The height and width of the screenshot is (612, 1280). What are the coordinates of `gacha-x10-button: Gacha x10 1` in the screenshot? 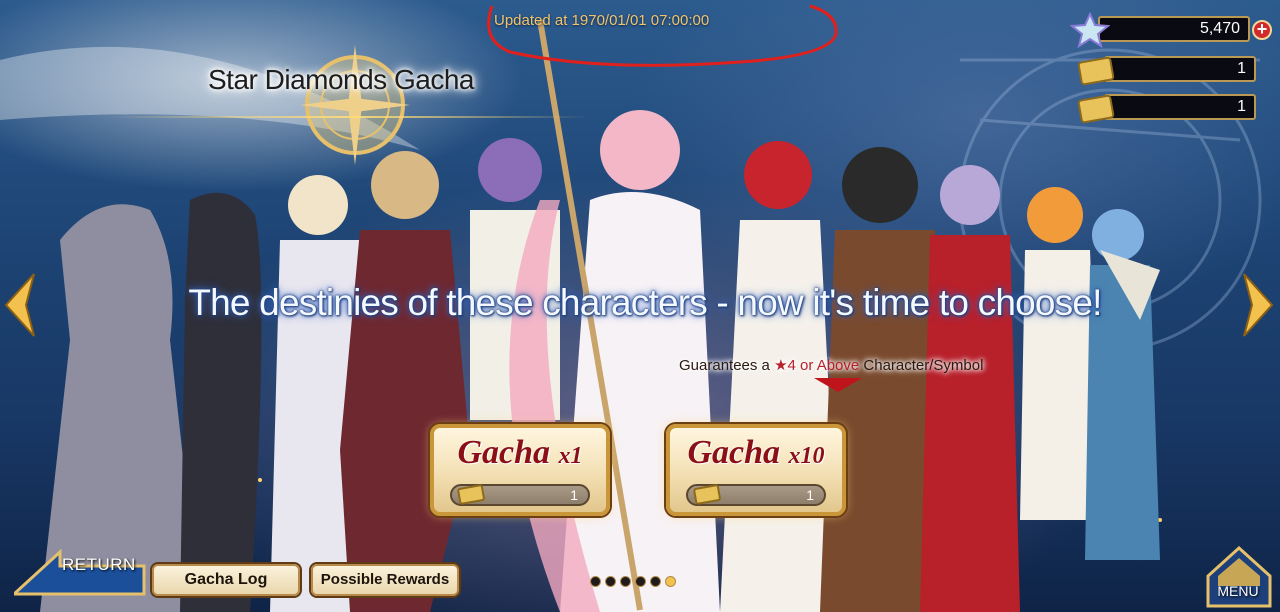 It's located at (756, 470).